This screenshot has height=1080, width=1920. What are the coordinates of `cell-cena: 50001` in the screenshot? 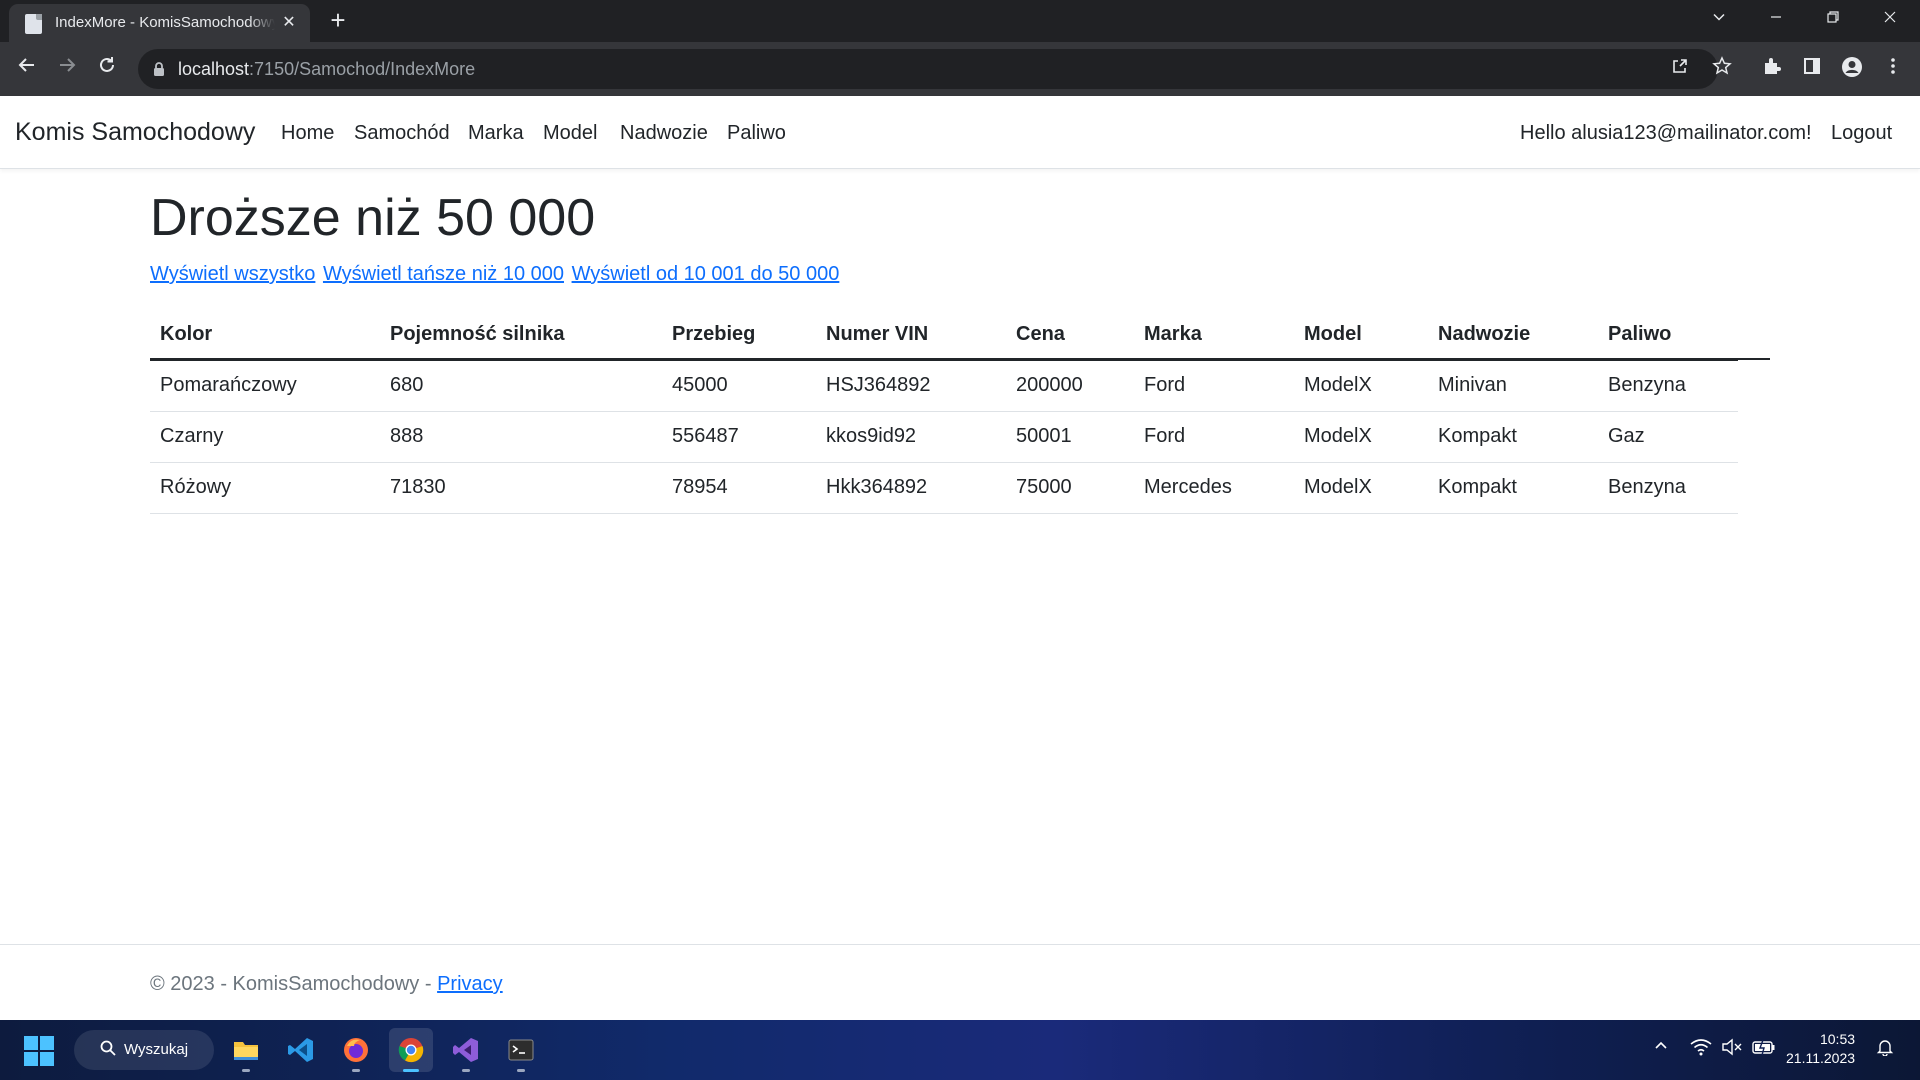 It's located at (1070, 437).